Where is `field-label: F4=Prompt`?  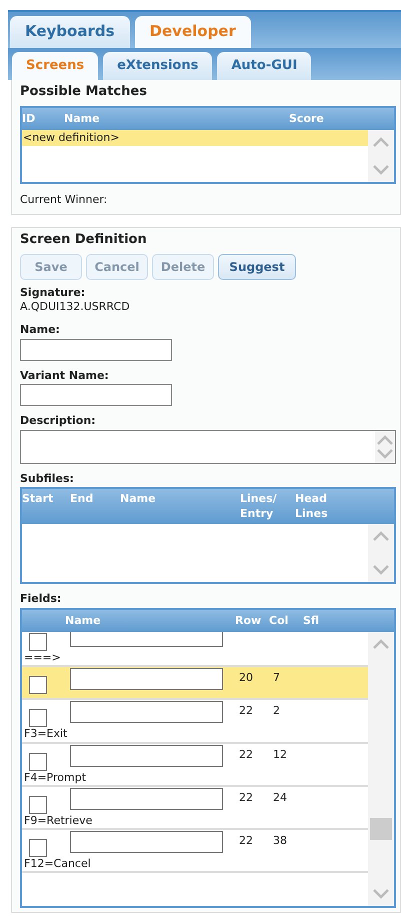
field-label: F4=Prompt is located at coordinates (56, 777).